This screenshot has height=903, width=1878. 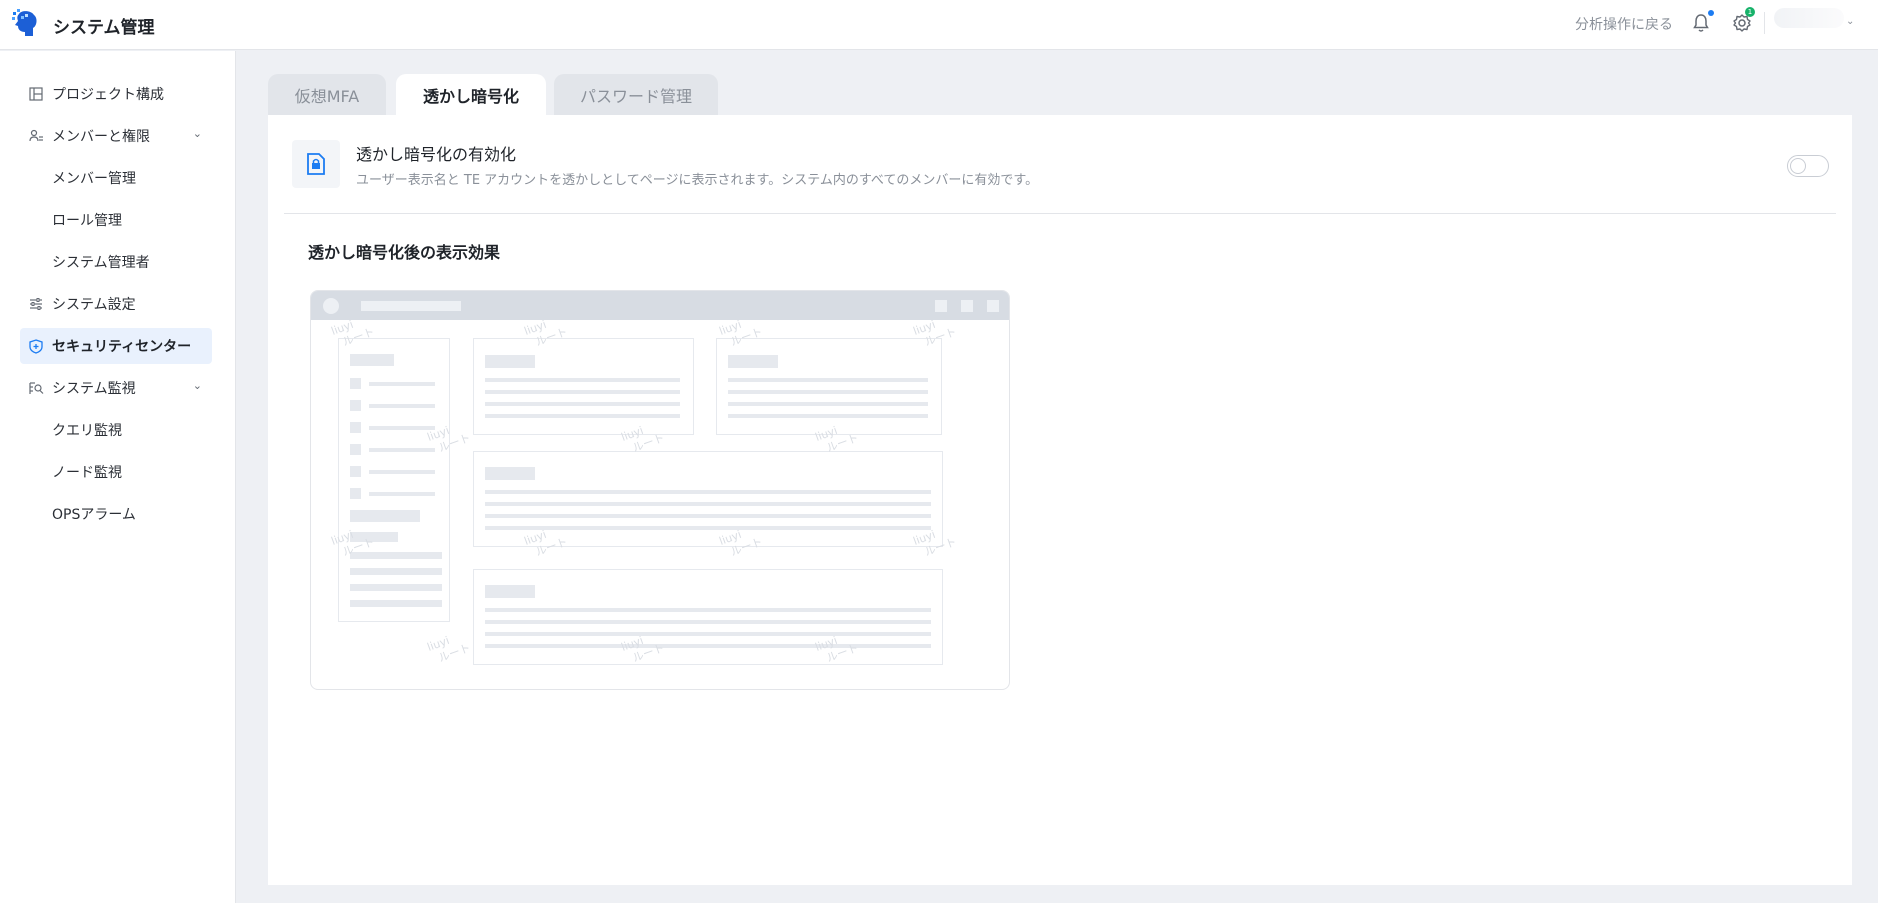 What do you see at coordinates (1808, 166) in the screenshot?
I see `watermark-enable-toggle` at bounding box center [1808, 166].